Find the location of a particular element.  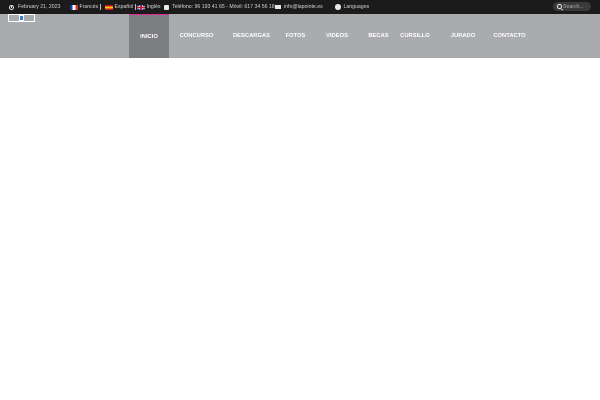

nav-item-contacto: CONTACTO is located at coordinates (509, 36).